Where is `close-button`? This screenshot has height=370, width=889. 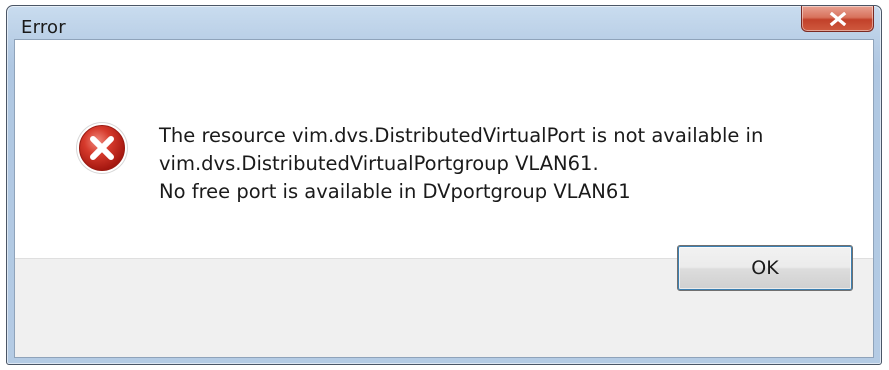
close-button is located at coordinates (837, 19).